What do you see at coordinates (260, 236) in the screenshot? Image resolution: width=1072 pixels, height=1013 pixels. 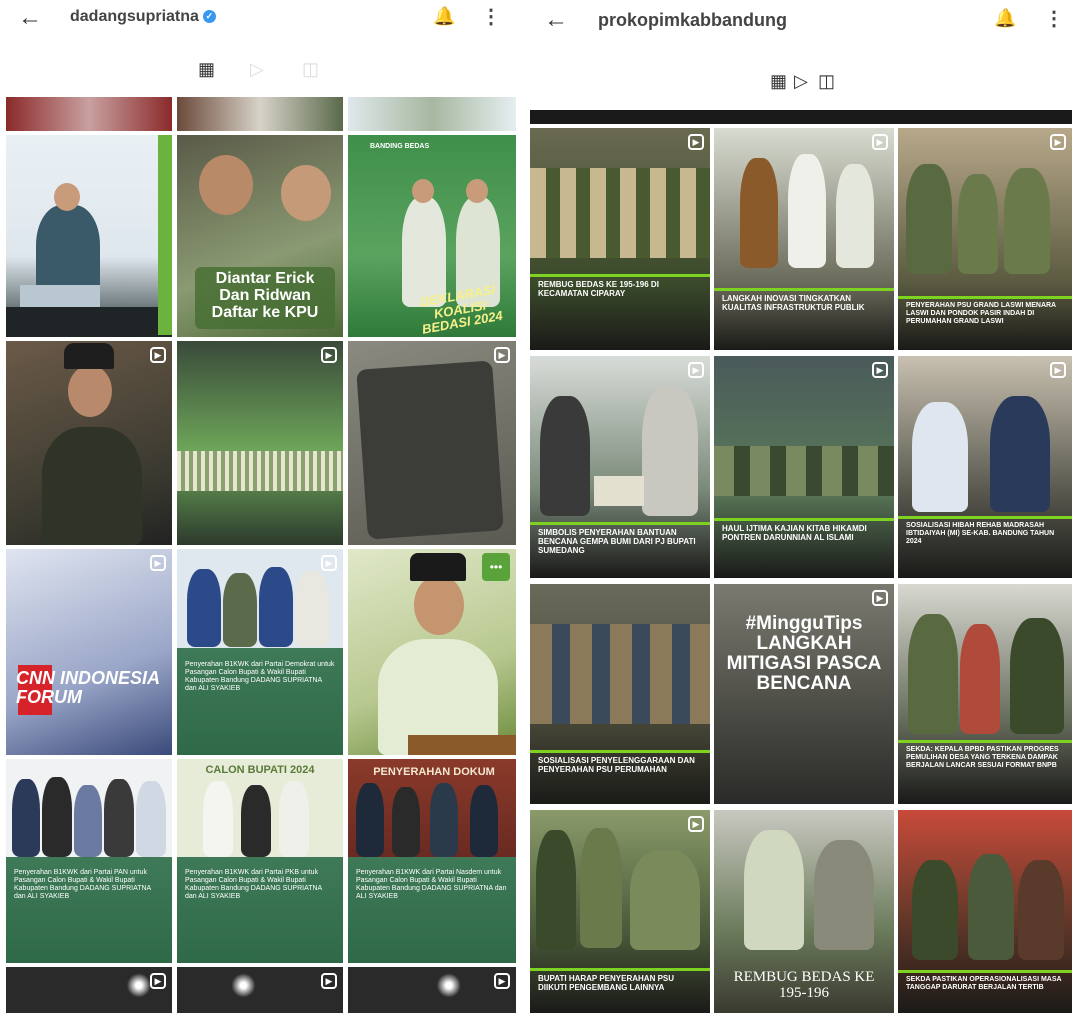 I see `post-thumbnail: Diantar Erick Dan Ridwan Daftar ke KPU` at bounding box center [260, 236].